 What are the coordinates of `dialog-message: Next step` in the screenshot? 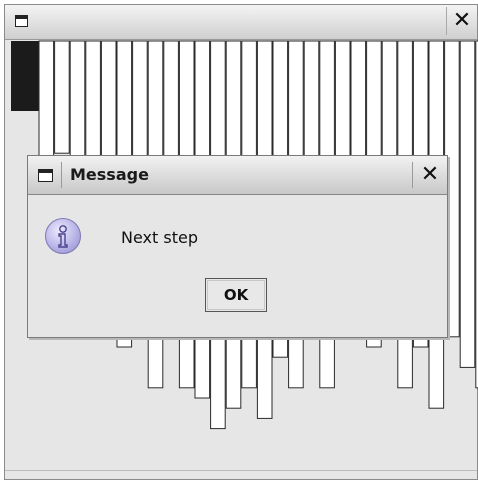 It's located at (159, 237).